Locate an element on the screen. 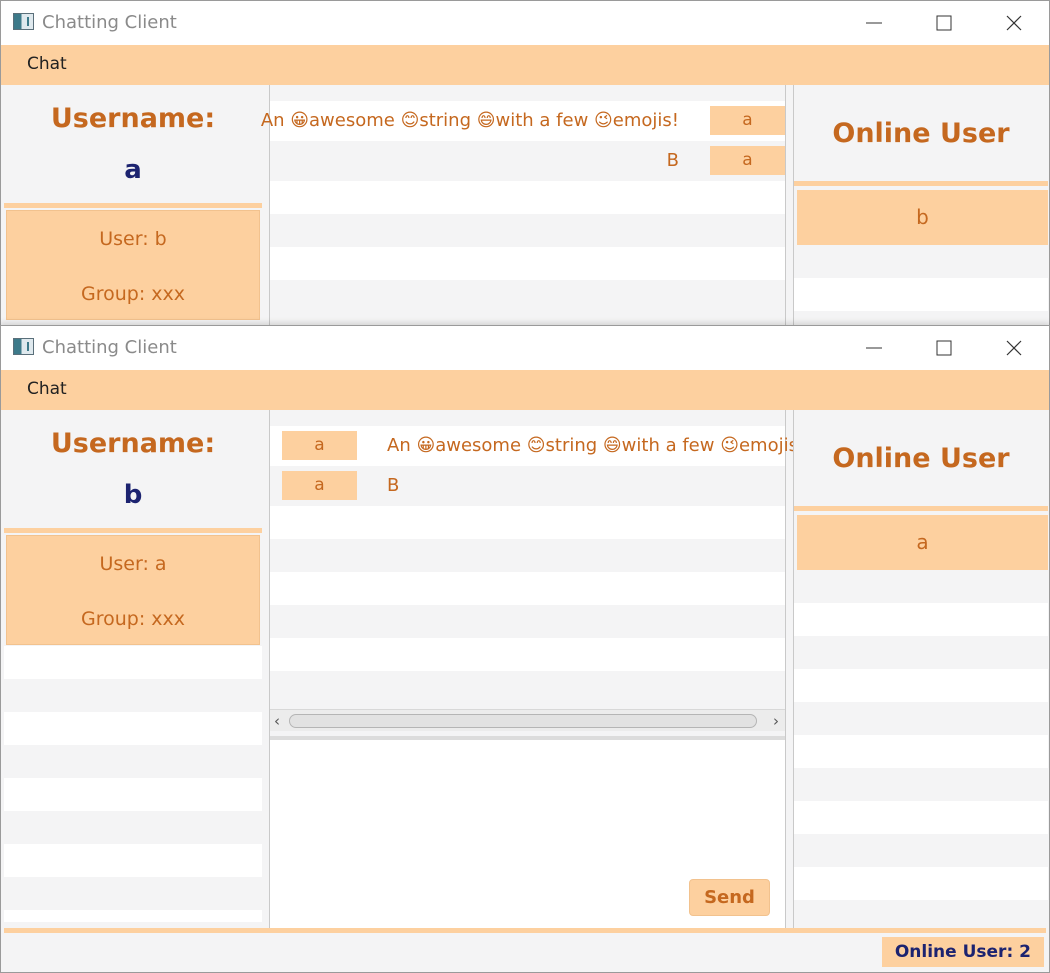  online-panel: Online User a is located at coordinates (920, 669).